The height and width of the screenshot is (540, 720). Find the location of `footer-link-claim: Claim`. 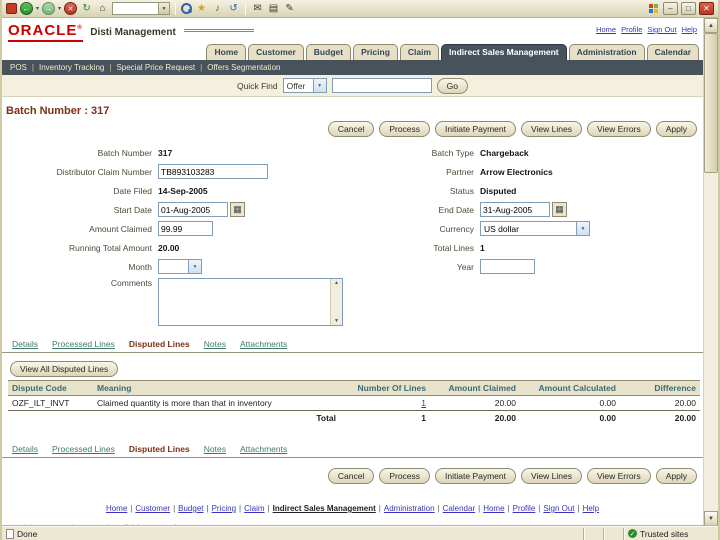

footer-link-claim: Claim is located at coordinates (254, 508).